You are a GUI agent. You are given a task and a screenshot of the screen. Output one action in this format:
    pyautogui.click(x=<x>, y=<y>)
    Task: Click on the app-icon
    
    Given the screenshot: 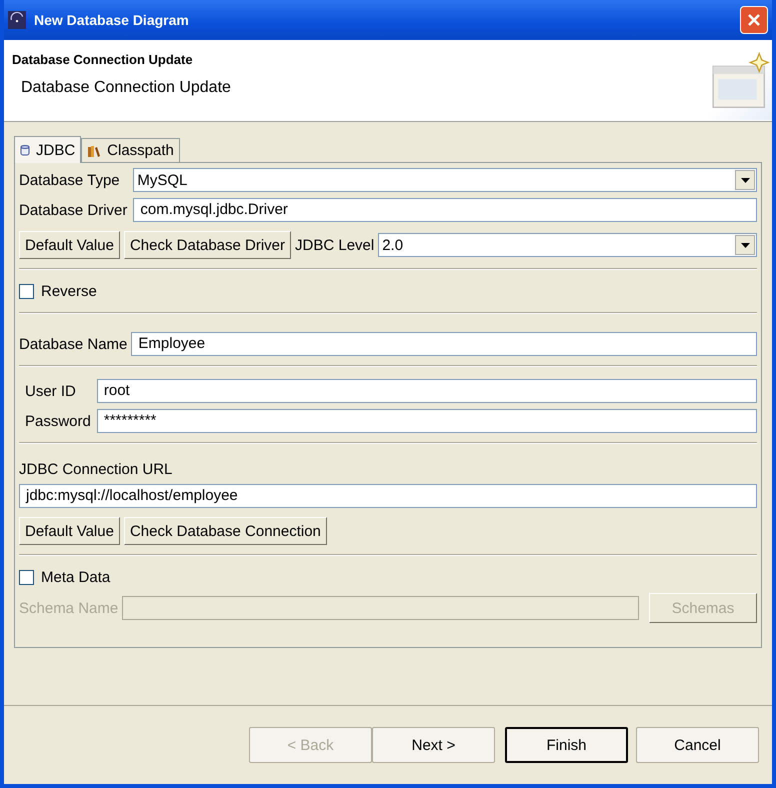 What is the action you would take?
    pyautogui.click(x=17, y=20)
    